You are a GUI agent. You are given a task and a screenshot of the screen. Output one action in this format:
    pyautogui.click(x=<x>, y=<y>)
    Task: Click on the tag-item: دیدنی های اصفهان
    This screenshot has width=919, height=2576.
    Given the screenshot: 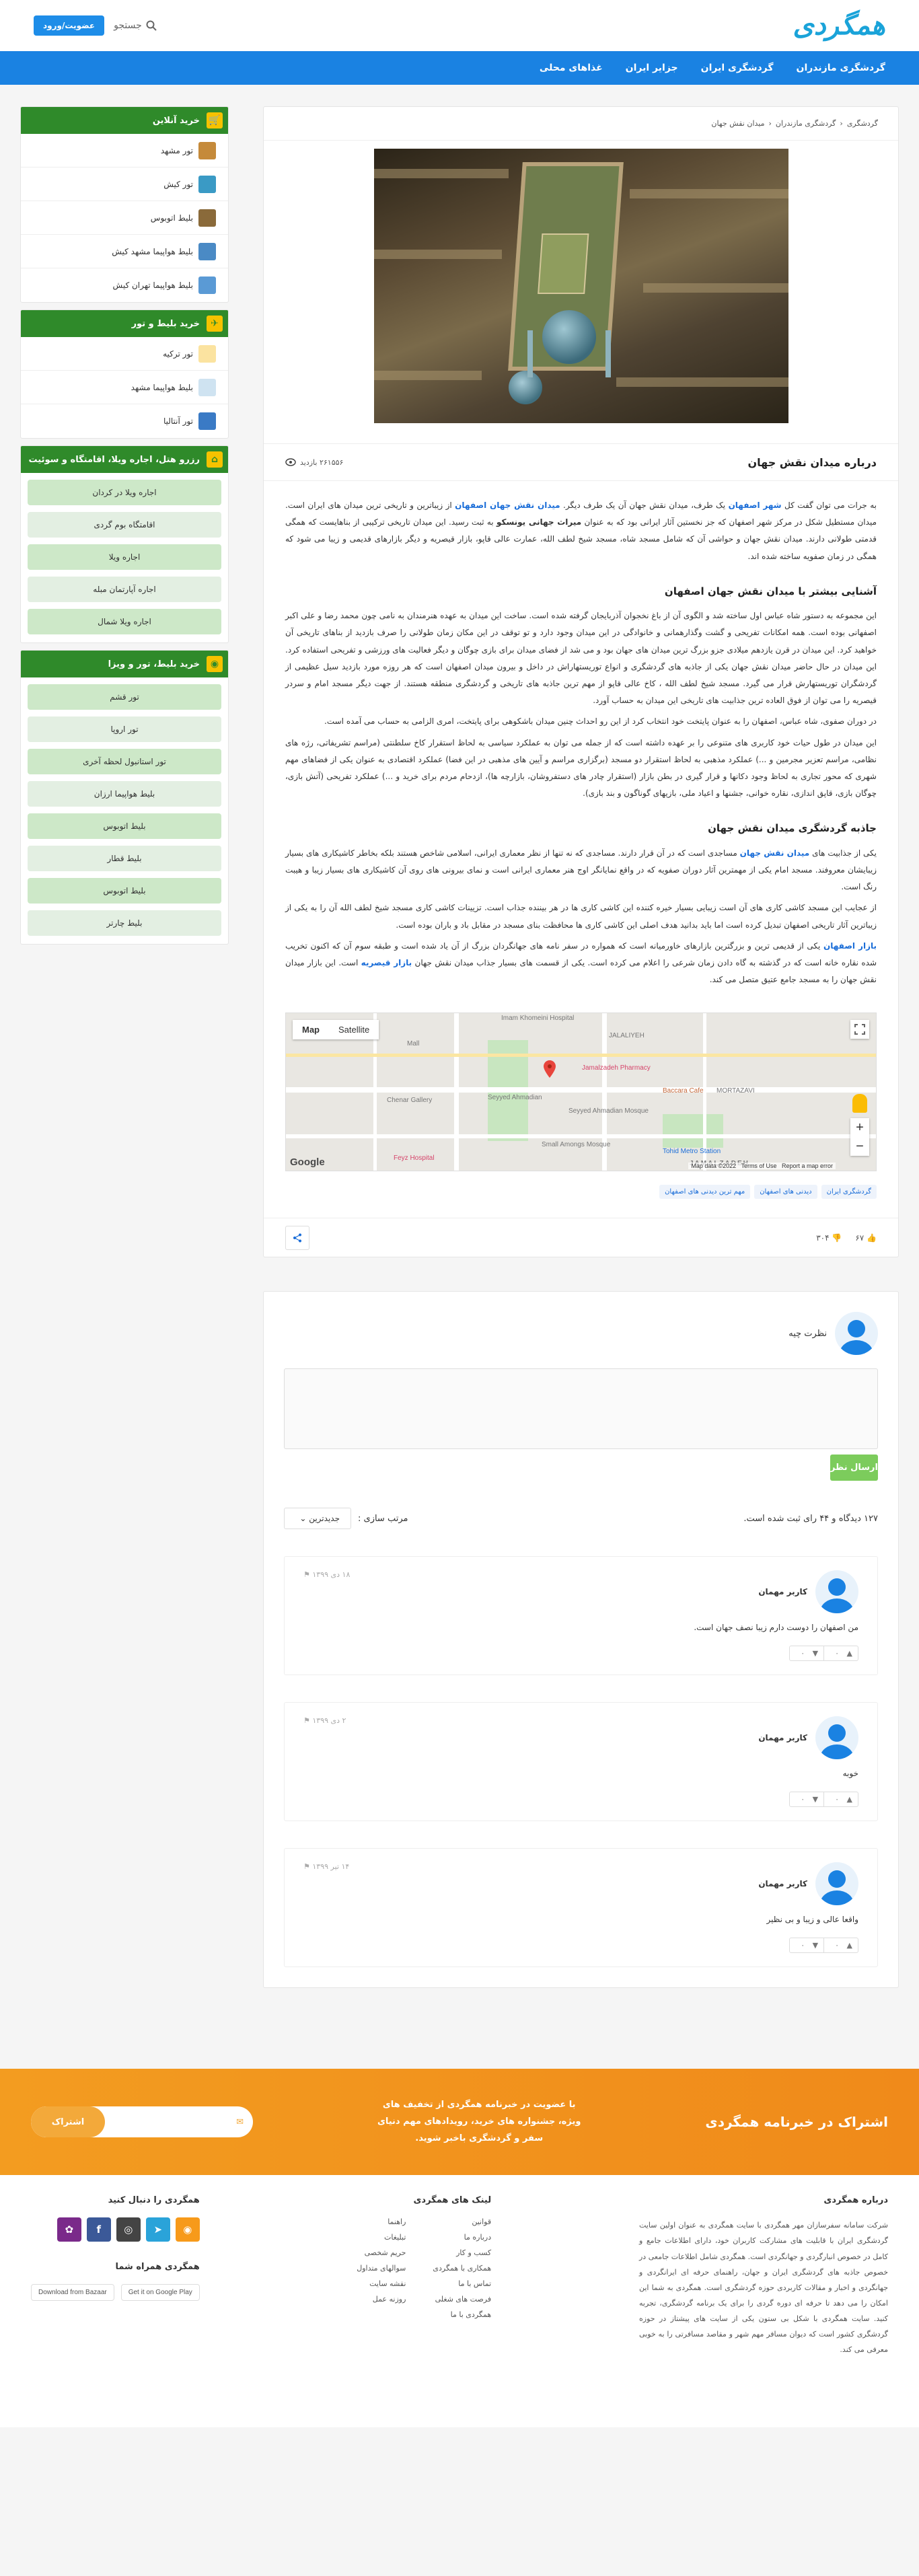 What is the action you would take?
    pyautogui.click(x=785, y=1192)
    